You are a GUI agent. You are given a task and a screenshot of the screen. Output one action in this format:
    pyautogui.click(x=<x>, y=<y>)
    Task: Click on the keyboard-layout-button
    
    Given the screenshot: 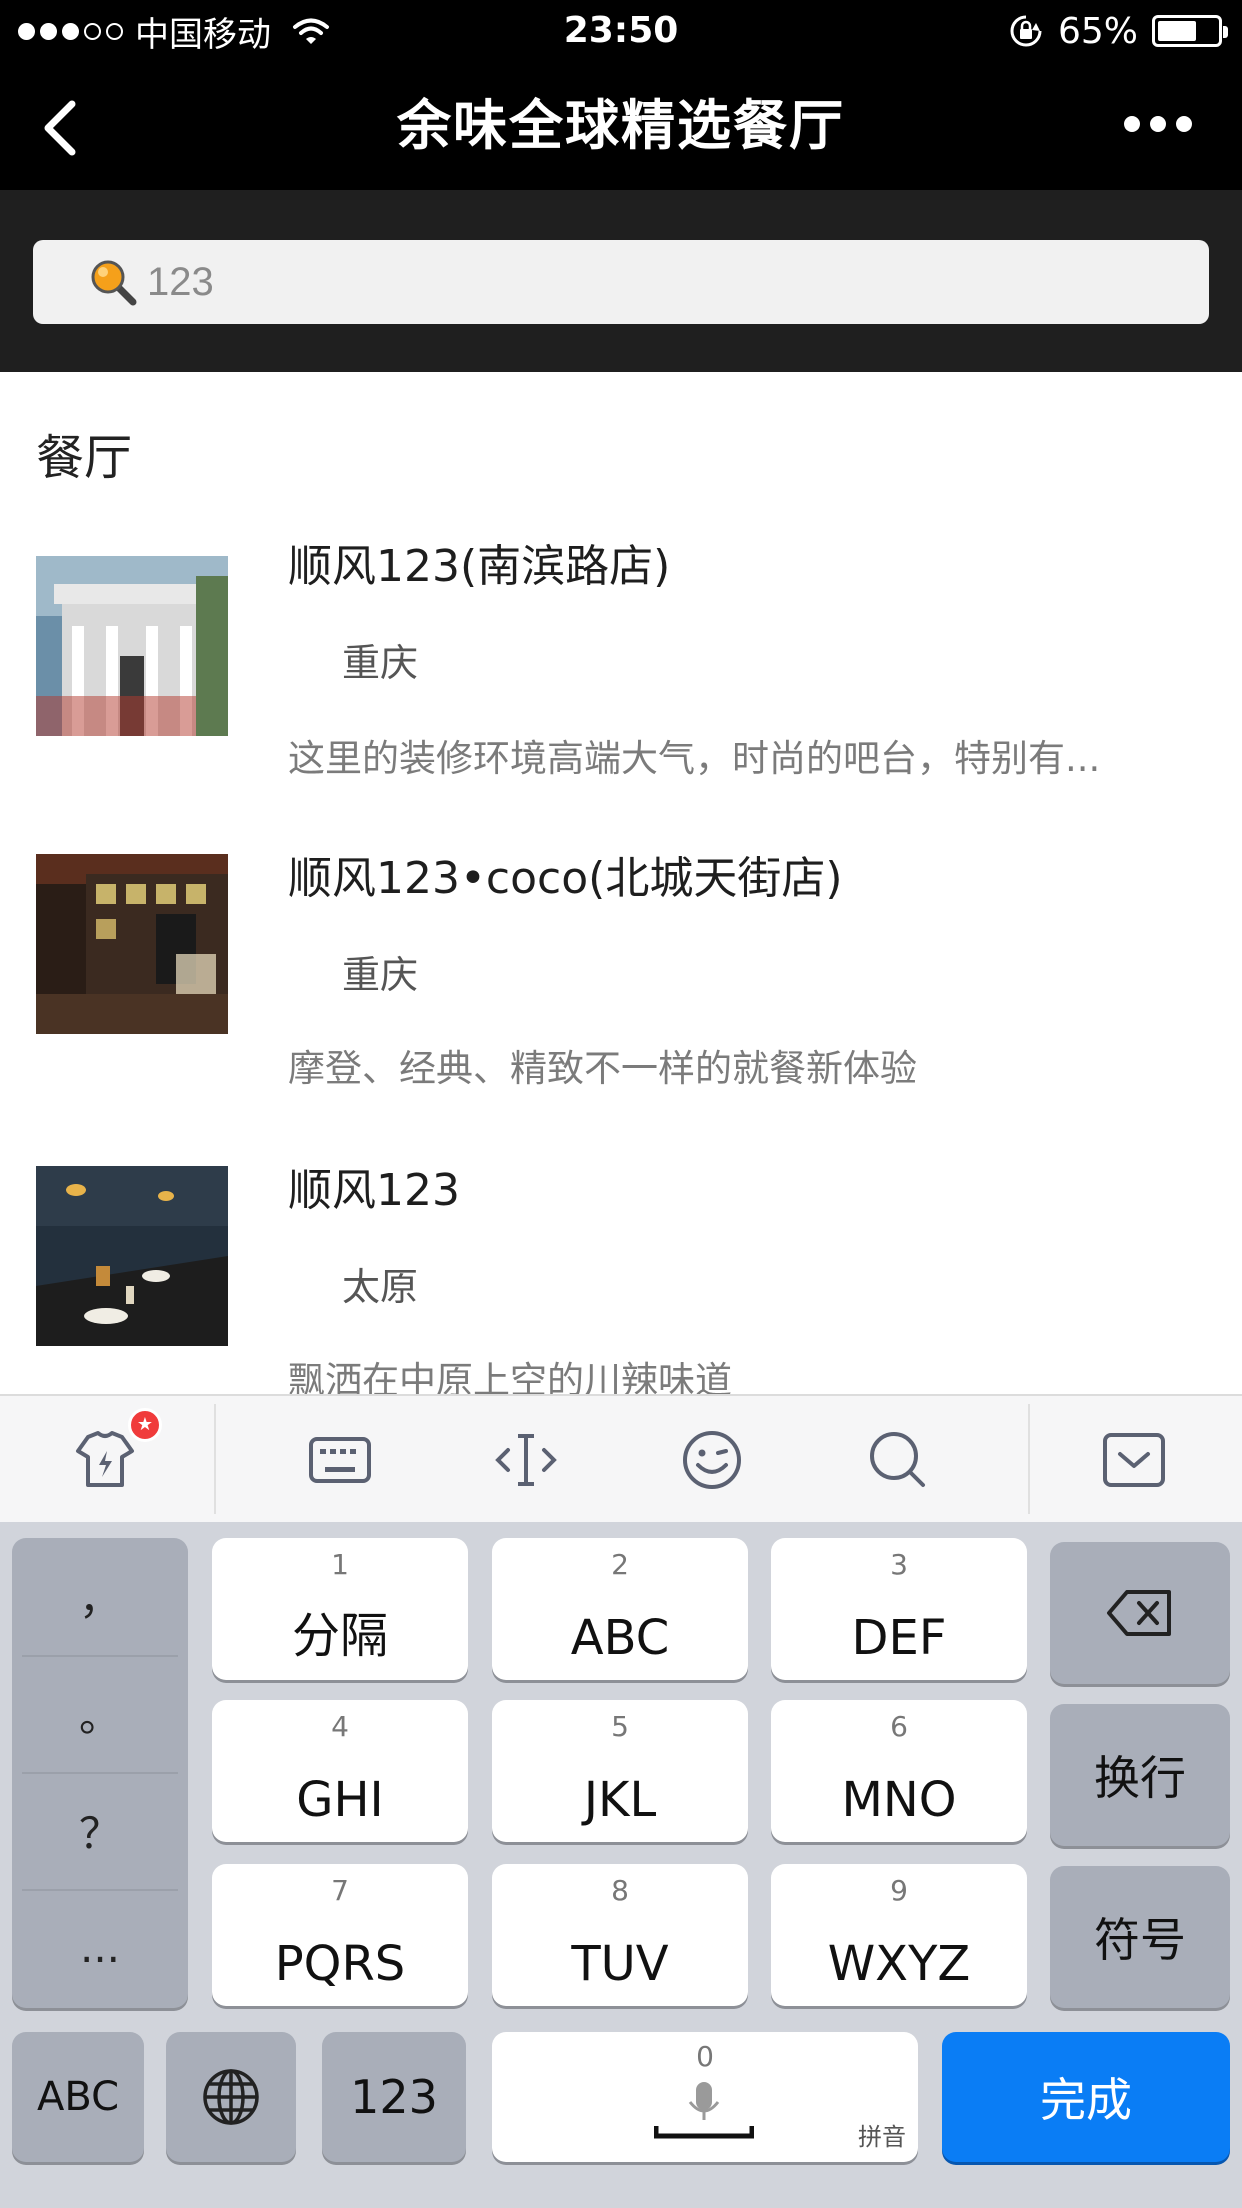 What is the action you would take?
    pyautogui.click(x=340, y=1460)
    